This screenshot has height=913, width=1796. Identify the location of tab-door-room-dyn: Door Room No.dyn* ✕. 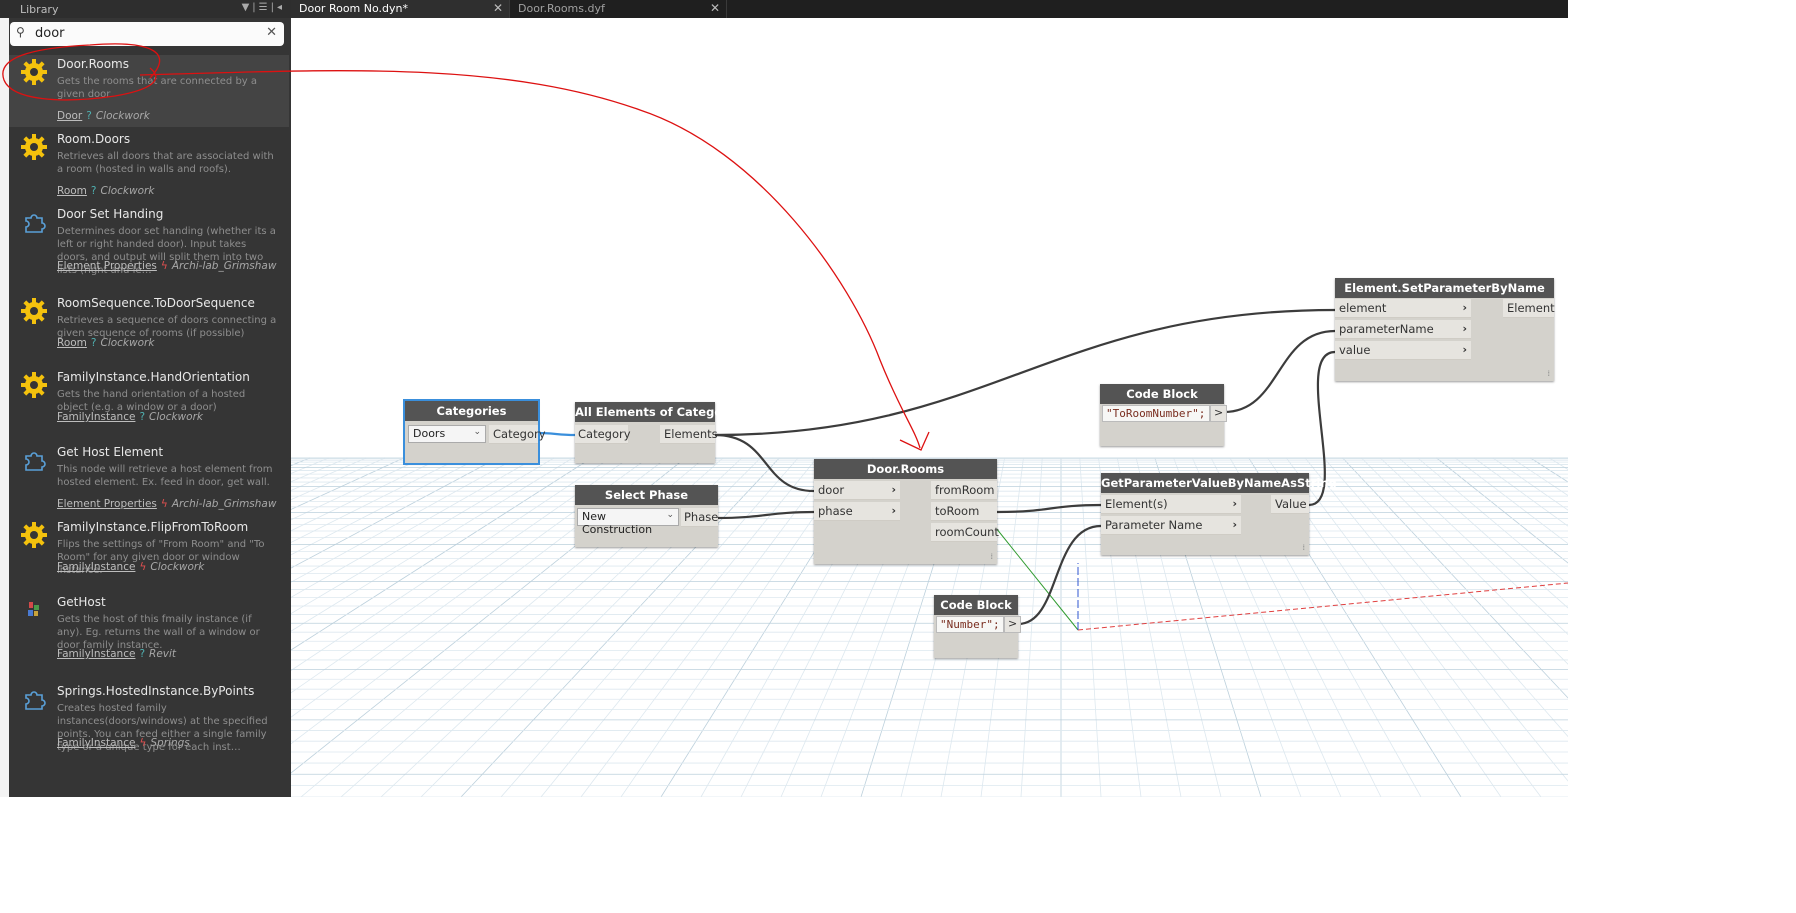
(400, 9).